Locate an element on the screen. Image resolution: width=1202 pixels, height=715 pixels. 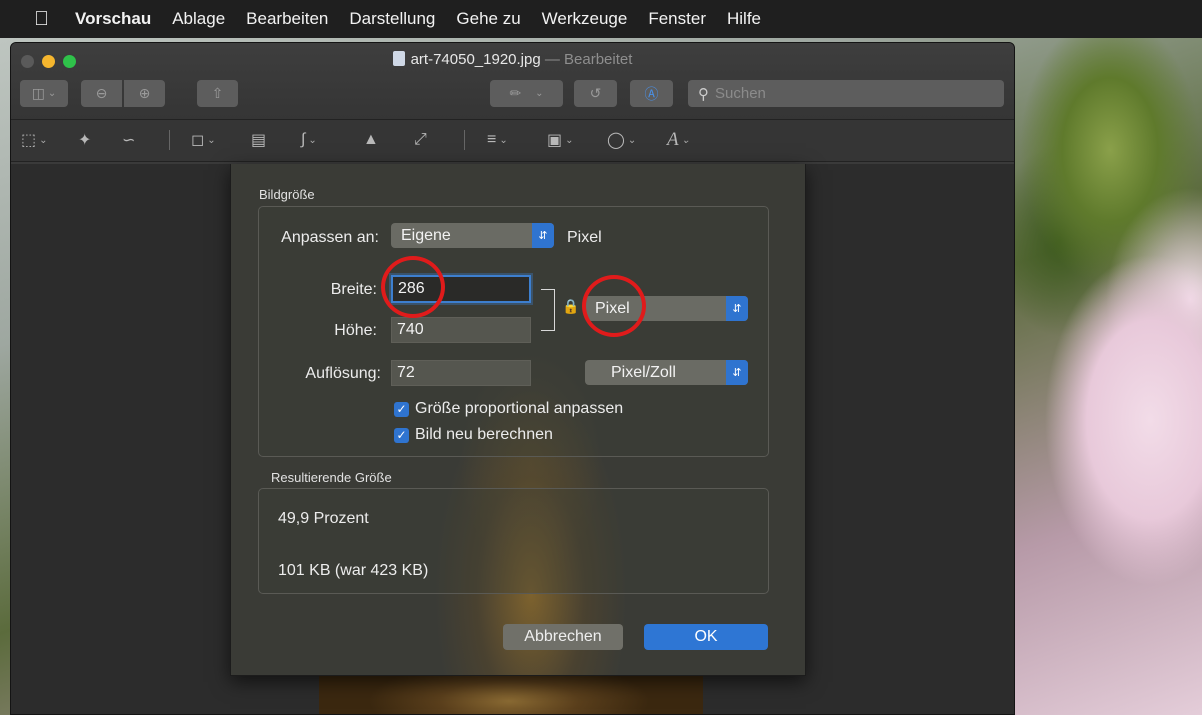
rotate-button: ↺ is located at coordinates (595, 93).